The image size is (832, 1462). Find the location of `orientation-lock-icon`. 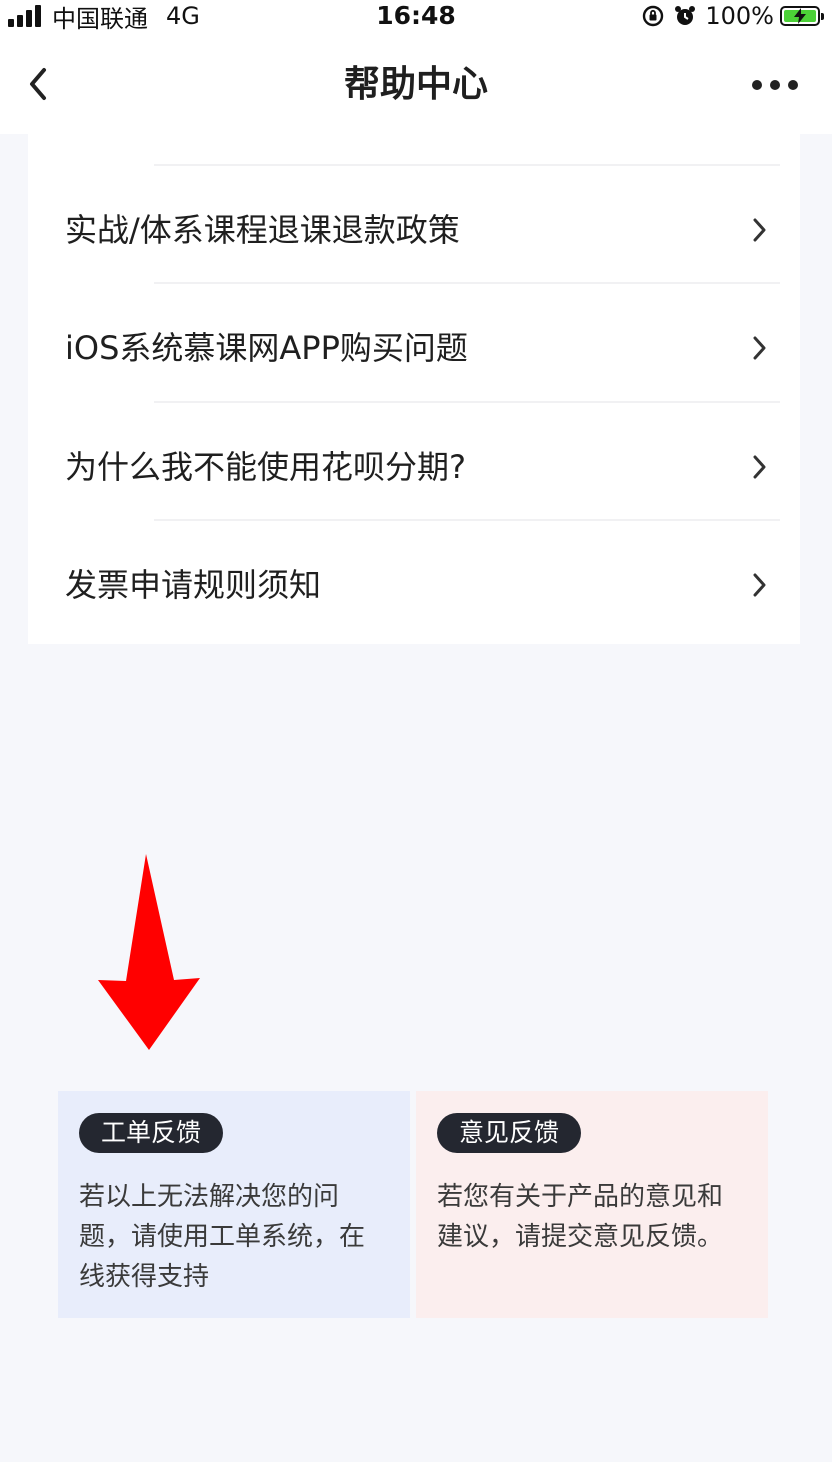

orientation-lock-icon is located at coordinates (653, 16).